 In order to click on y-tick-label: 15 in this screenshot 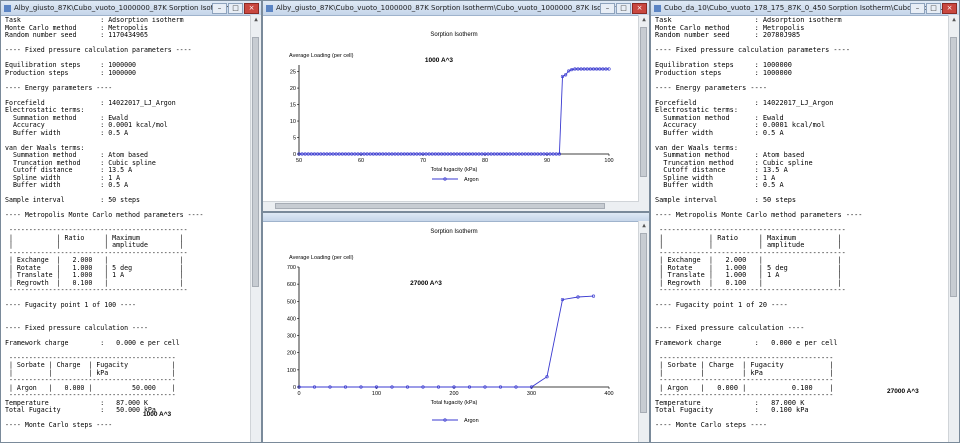, I will do `click(293, 106)`.